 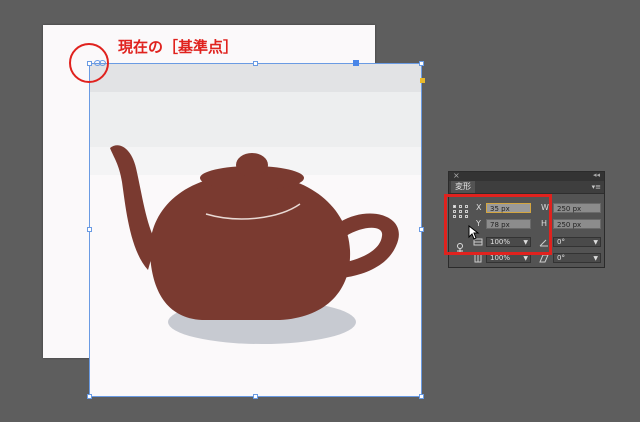 I want to click on anchor-color-square, so click(x=422, y=80).